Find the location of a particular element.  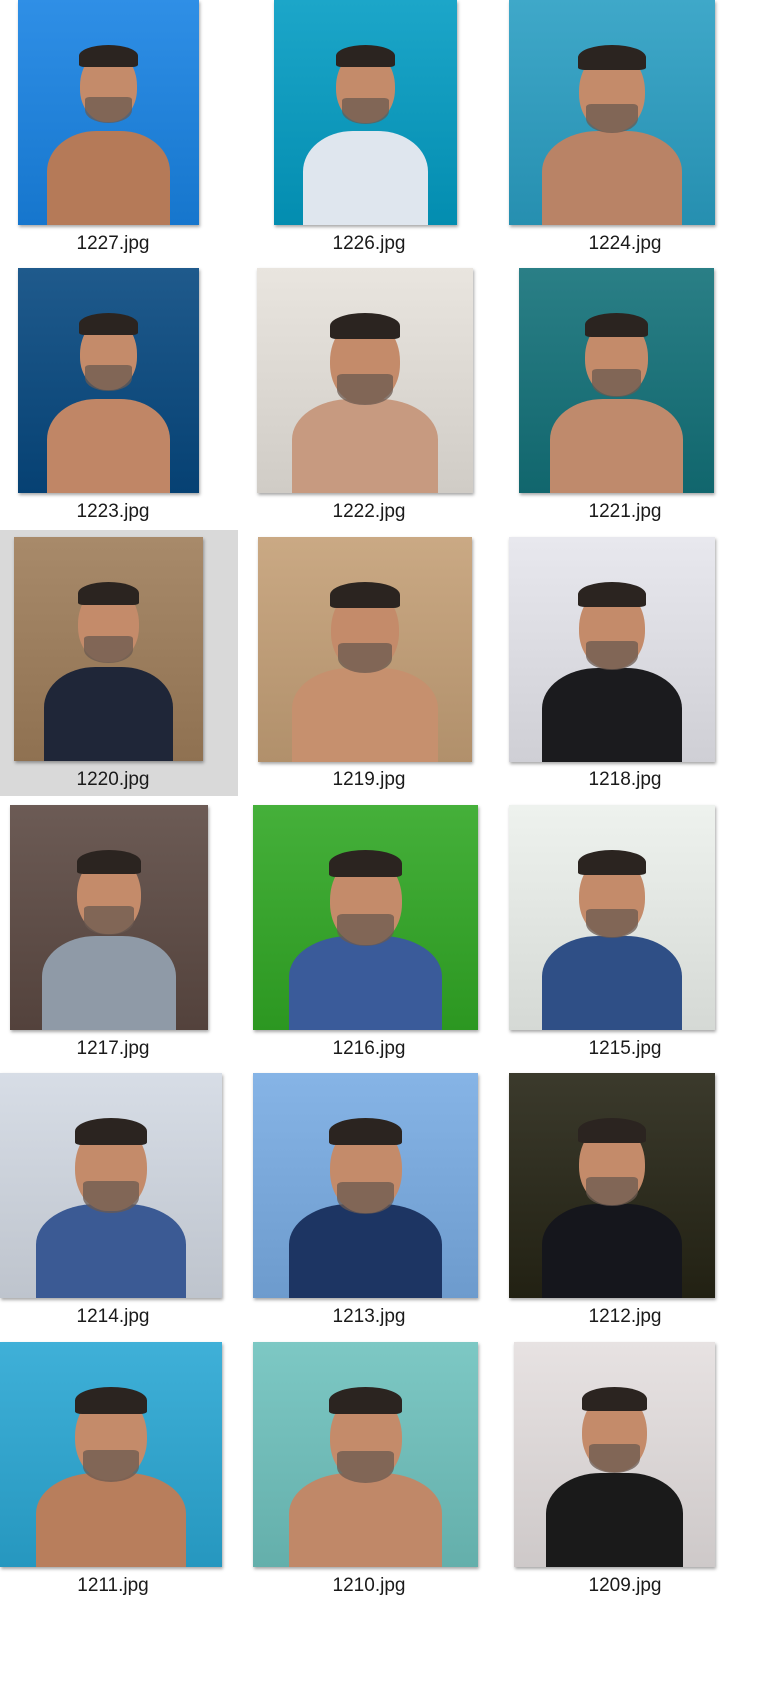

file-name-label: 1219.jpg is located at coordinates (369, 779).